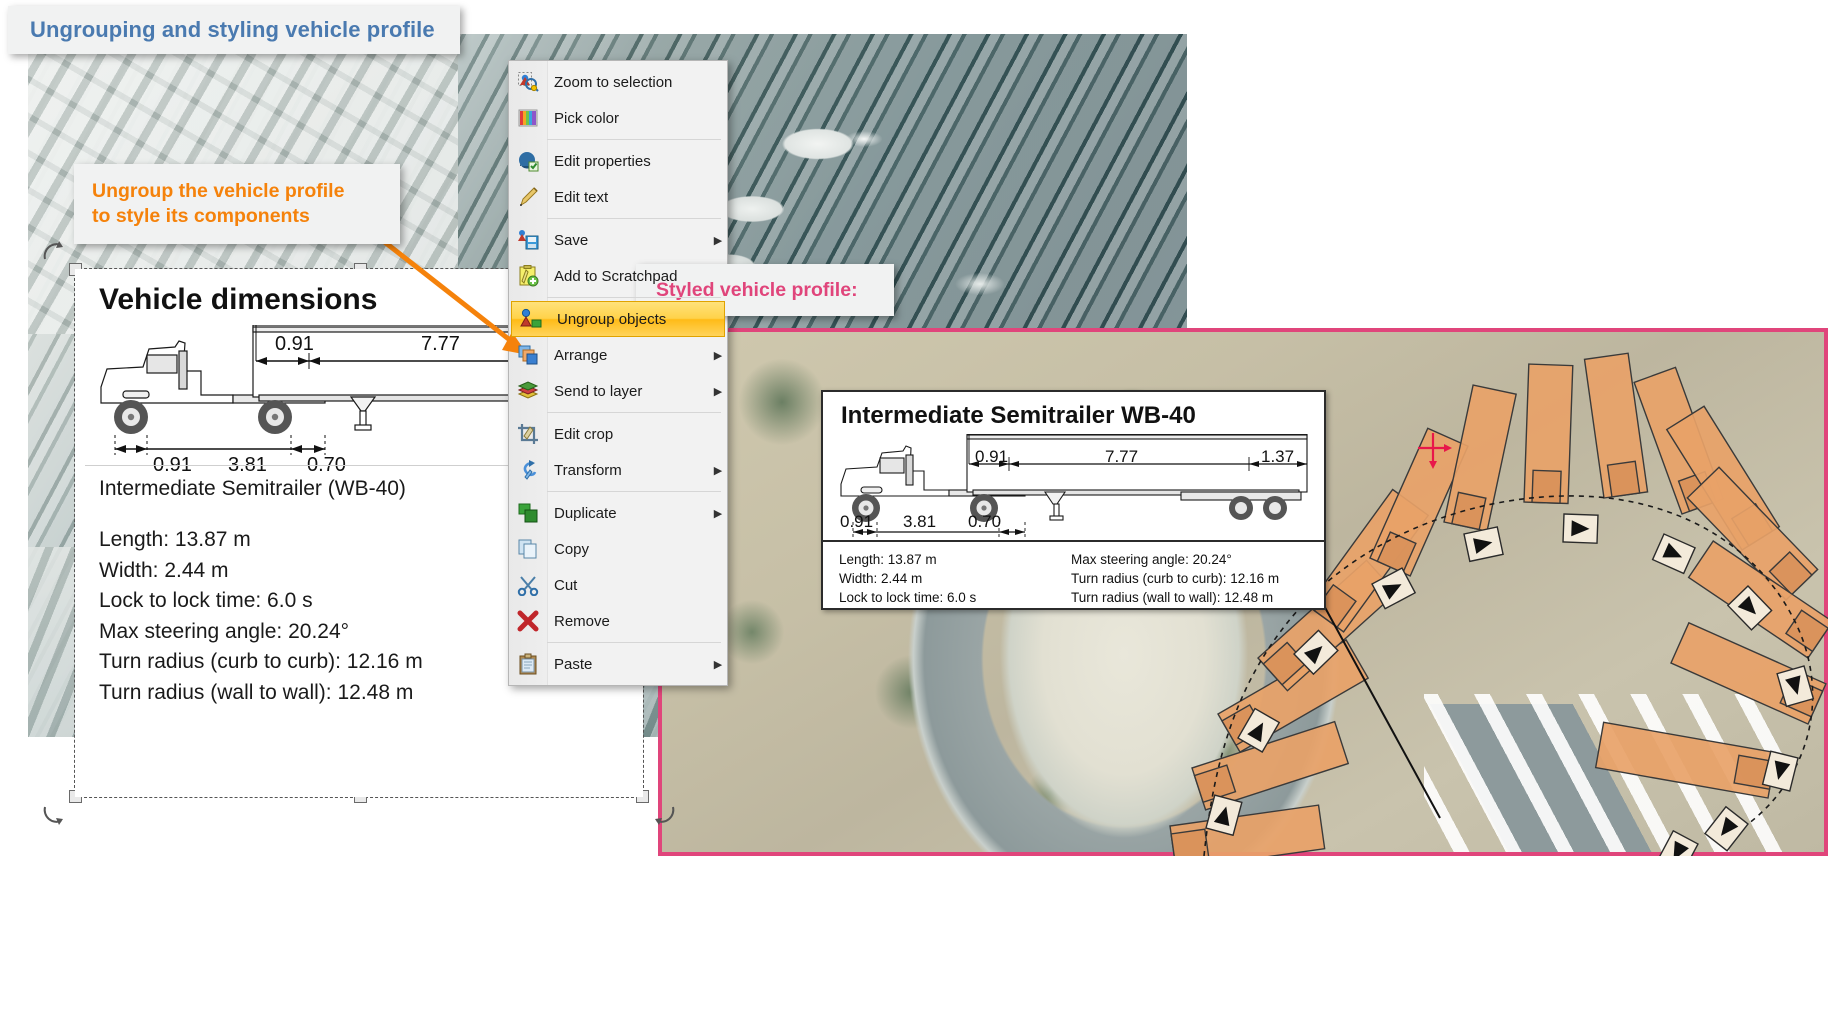  Describe the element at coordinates (252, 488) in the screenshot. I see `vehicle-name: Intermediate Semitrailer (WB-40)` at that location.